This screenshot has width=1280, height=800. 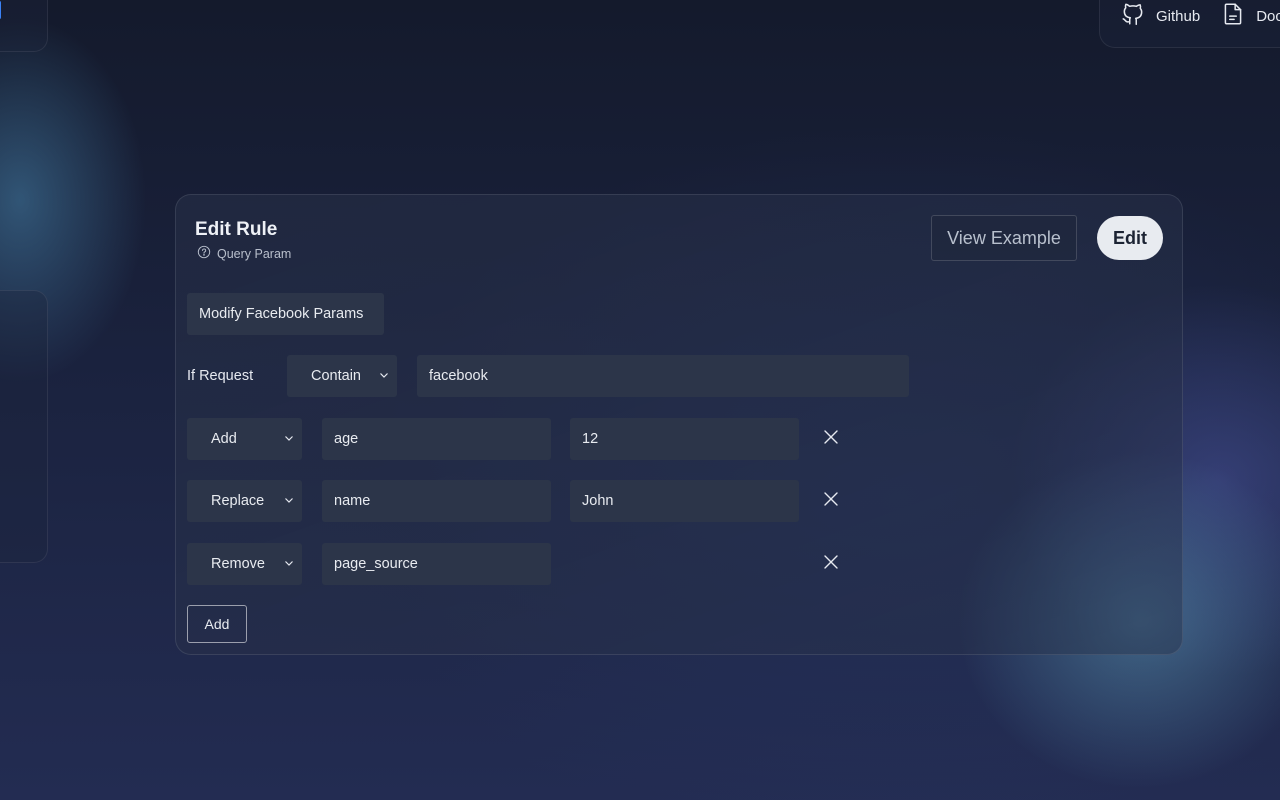 What do you see at coordinates (1004, 238) in the screenshot?
I see `view-example-button: View Example` at bounding box center [1004, 238].